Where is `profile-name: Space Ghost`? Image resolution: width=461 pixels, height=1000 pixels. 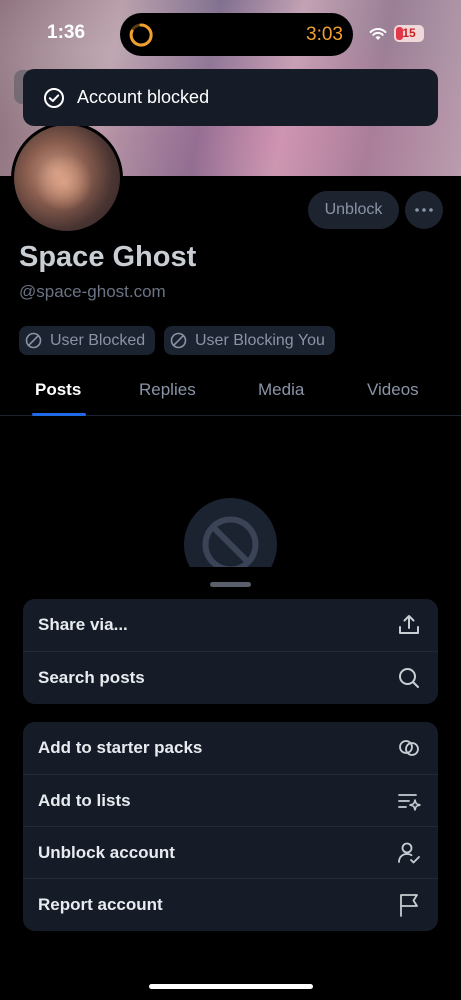
profile-name: Space Ghost is located at coordinates (108, 257).